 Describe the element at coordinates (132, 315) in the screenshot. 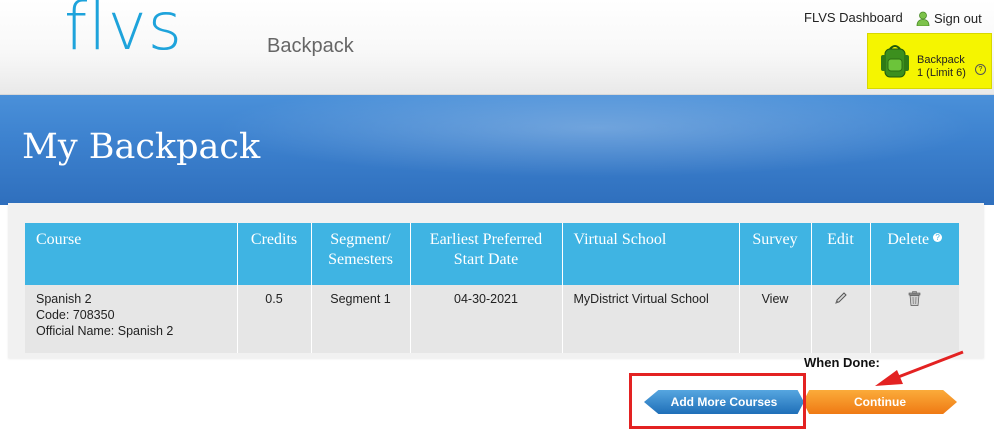

I see `course-code: Code: 708350` at that location.